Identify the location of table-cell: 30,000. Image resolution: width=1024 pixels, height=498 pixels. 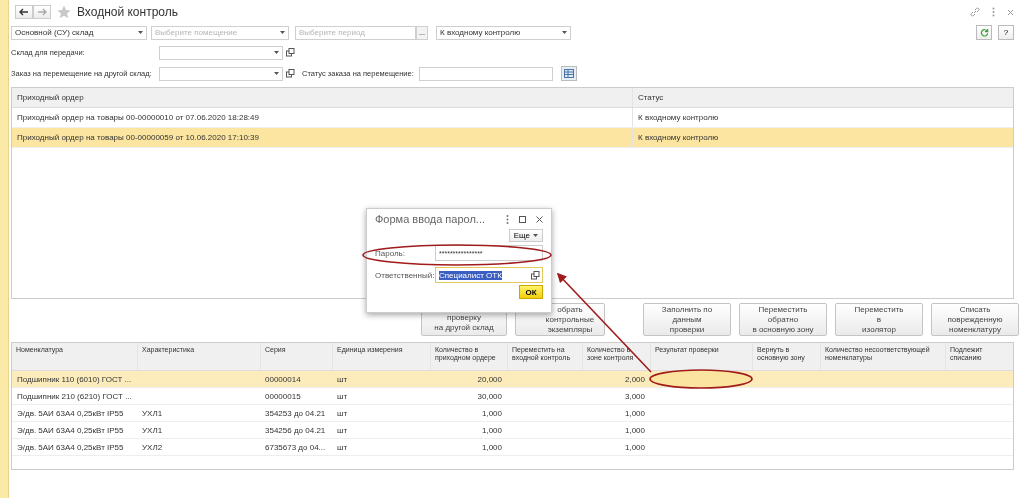
(489, 396).